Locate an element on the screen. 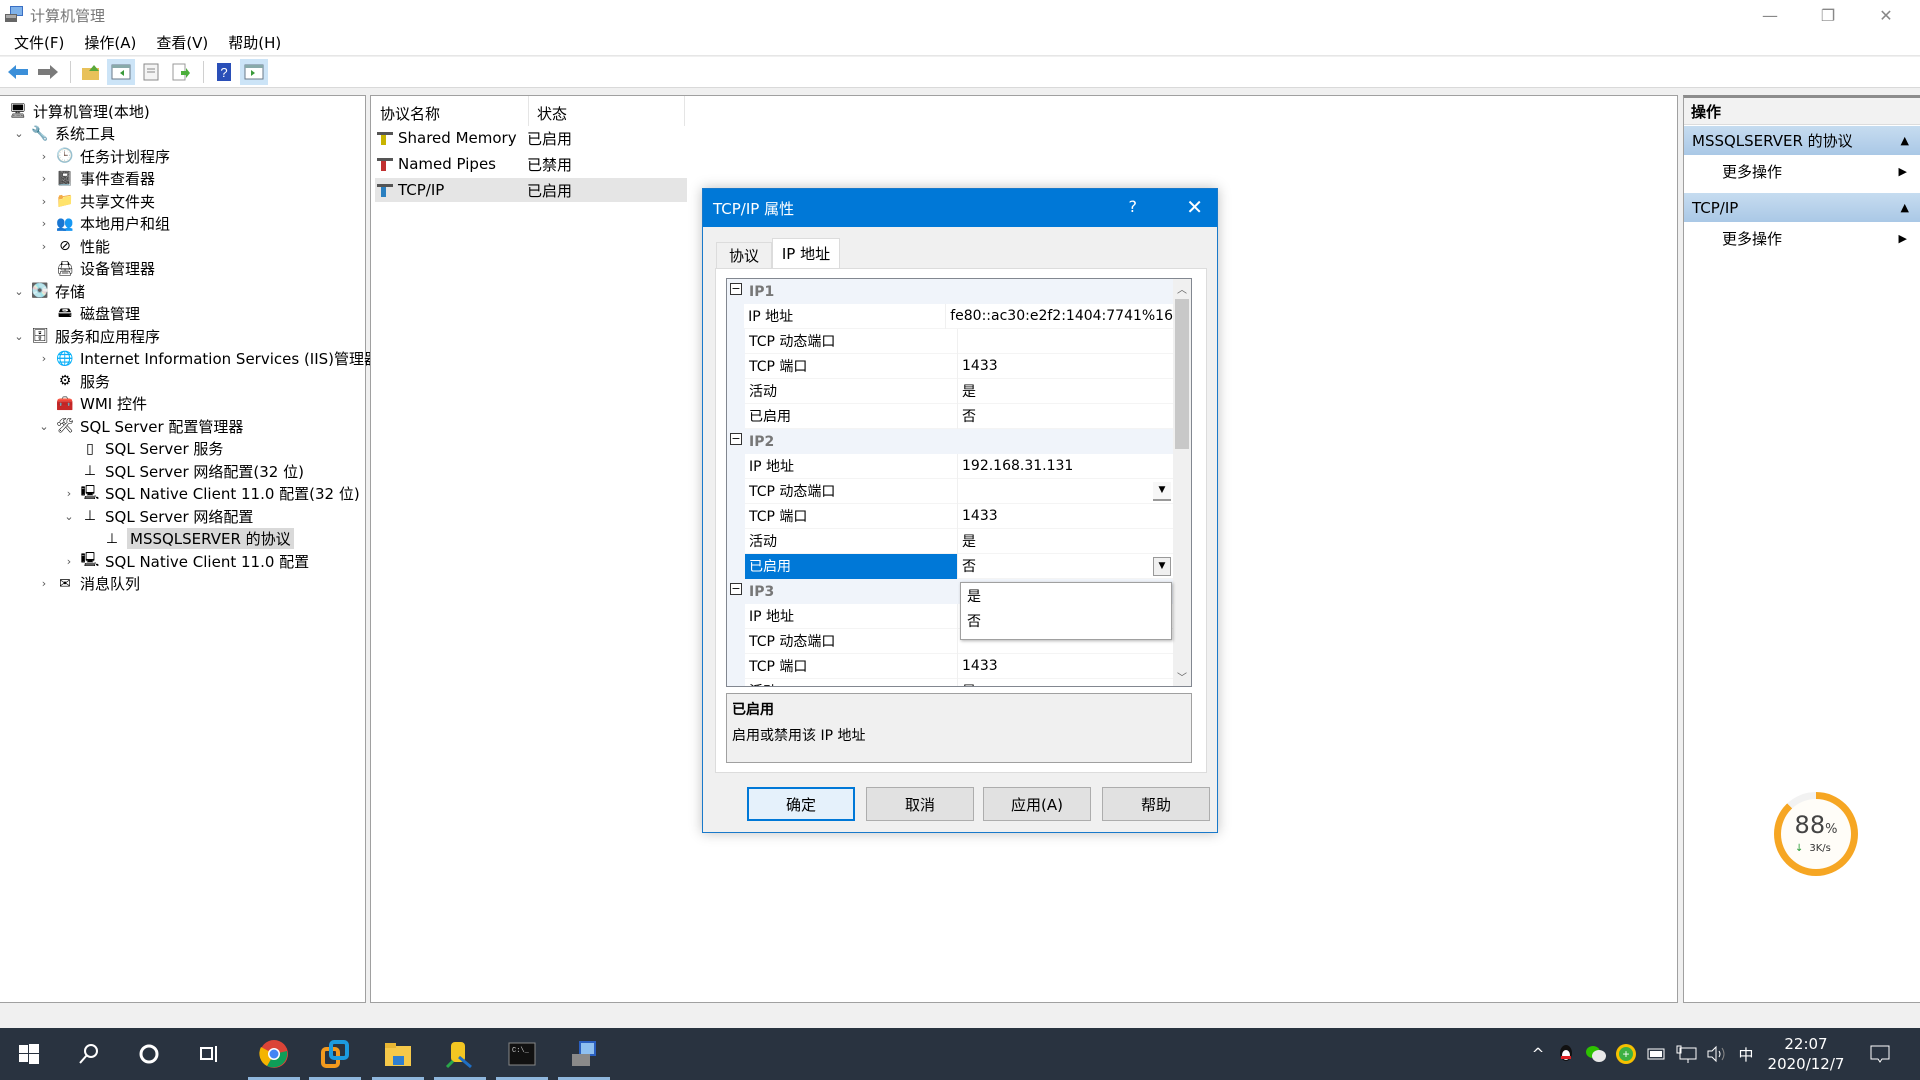  tree-item: 🖴 磁盘管理 is located at coordinates (88, 314).